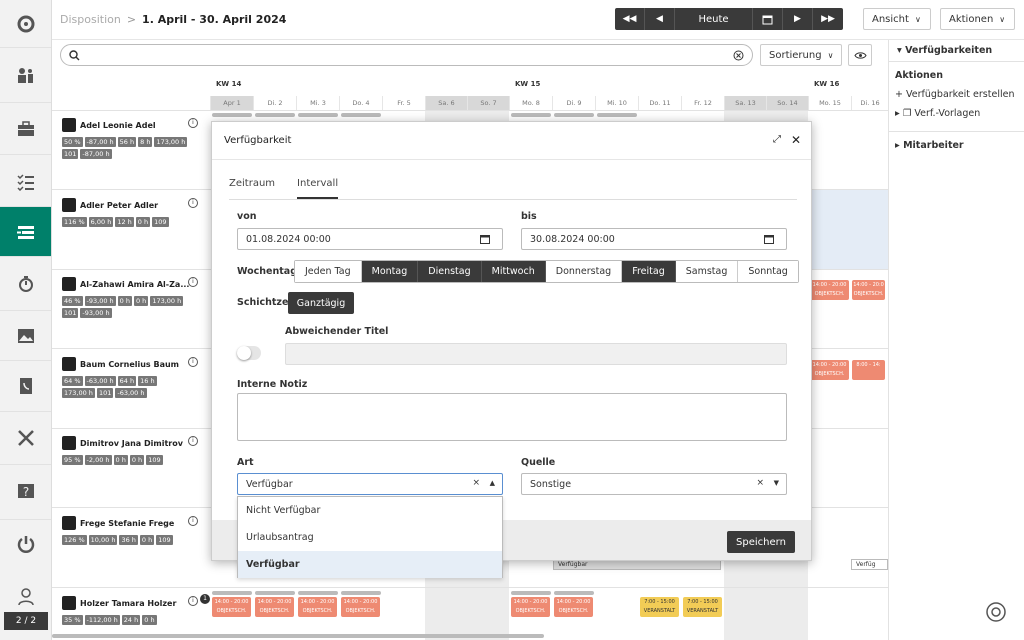 Image resolution: width=1024 pixels, height=640 pixels. What do you see at coordinates (25, 181) in the screenshot?
I see `nav-checklist` at bounding box center [25, 181].